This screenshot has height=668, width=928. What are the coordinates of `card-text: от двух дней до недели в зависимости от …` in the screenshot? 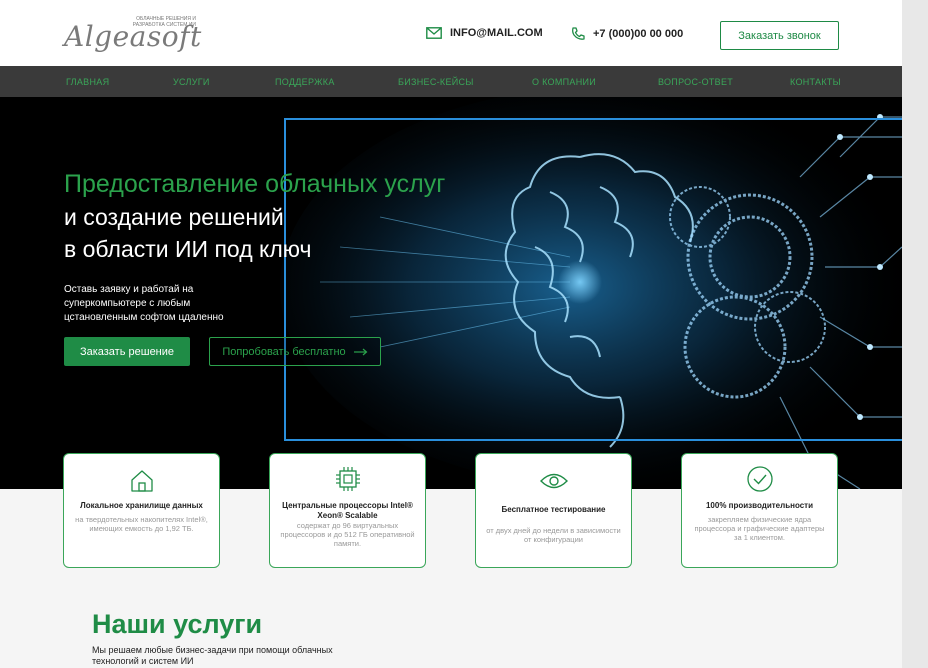 It's located at (553, 535).